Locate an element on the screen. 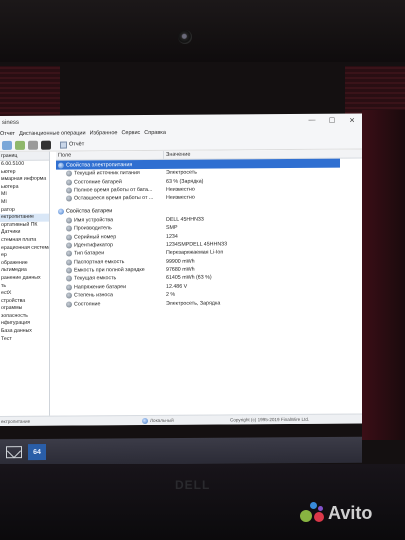 The width and height of the screenshot is (405, 540). field-label: Текущий источник питания is located at coordinates (107, 173).